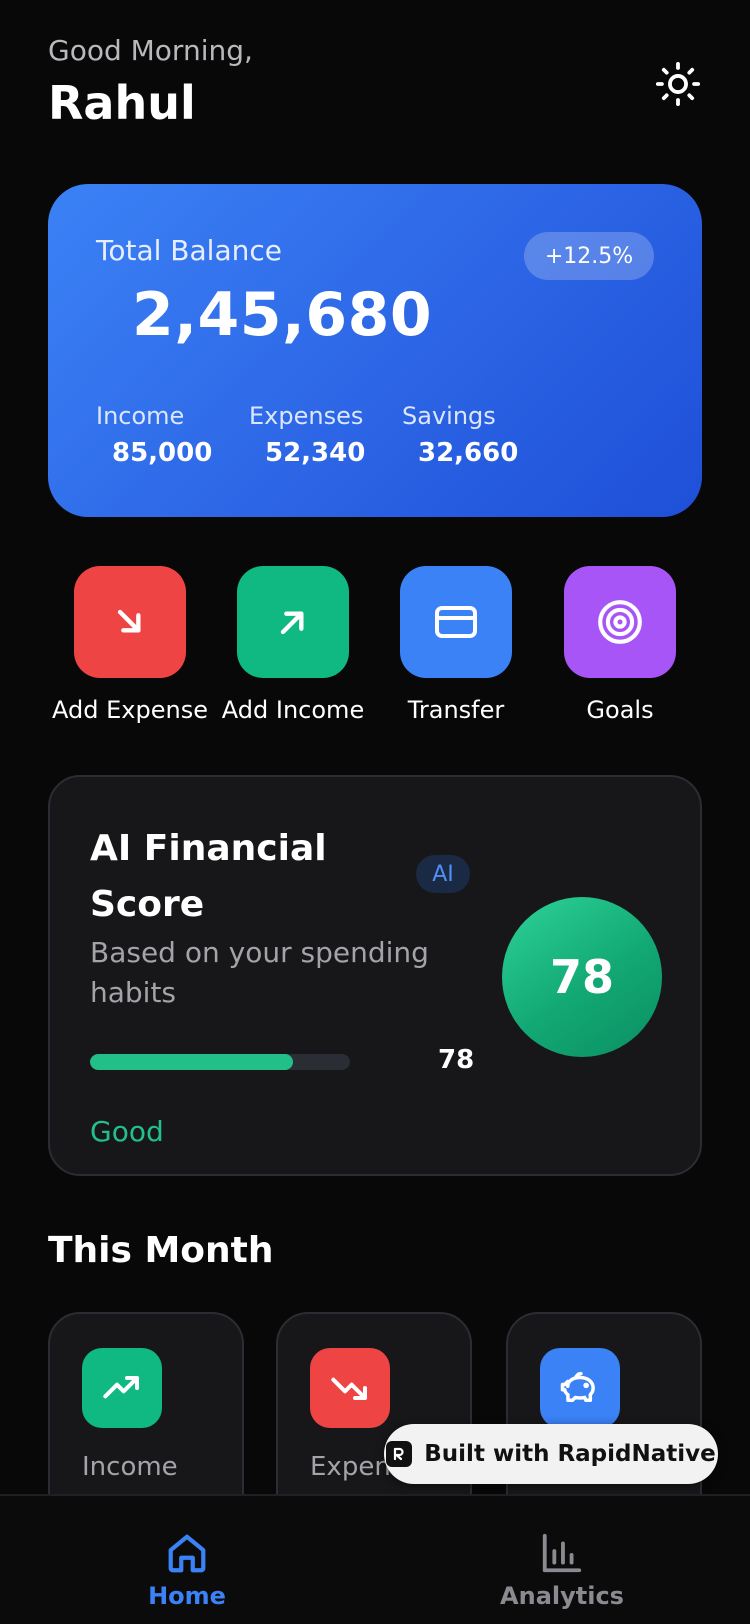  Describe the element at coordinates (456, 1060) in the screenshot. I see `score-progress-value: 78` at that location.